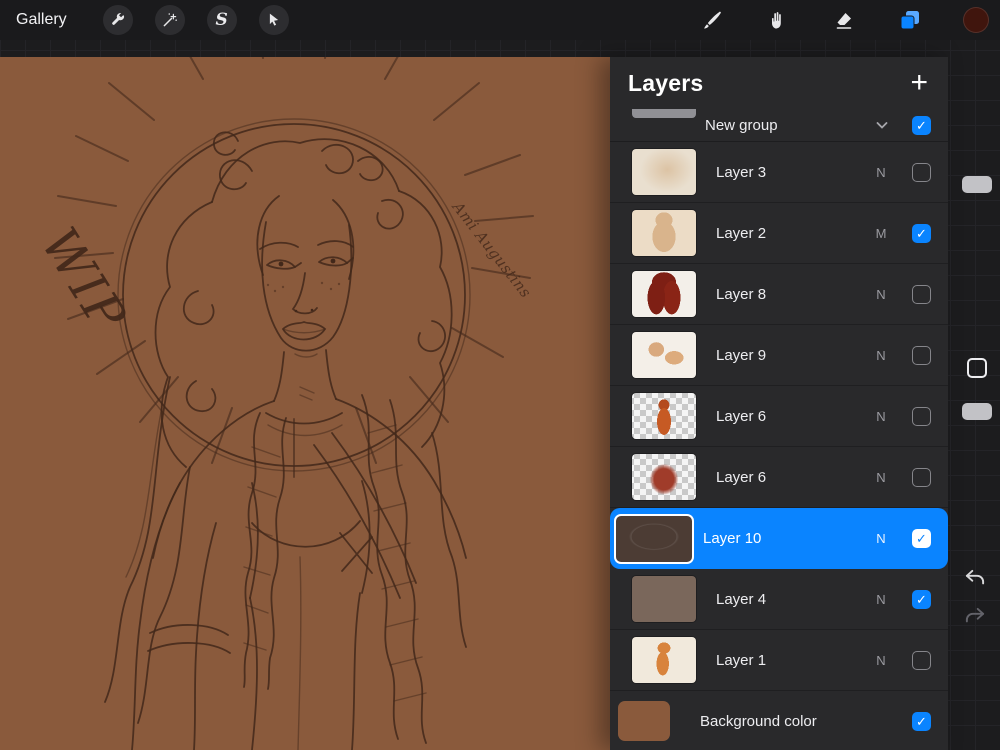 Image resolution: width=1000 pixels, height=750 pixels. What do you see at coordinates (881, 233) in the screenshot?
I see `blend-mode-button: M` at bounding box center [881, 233].